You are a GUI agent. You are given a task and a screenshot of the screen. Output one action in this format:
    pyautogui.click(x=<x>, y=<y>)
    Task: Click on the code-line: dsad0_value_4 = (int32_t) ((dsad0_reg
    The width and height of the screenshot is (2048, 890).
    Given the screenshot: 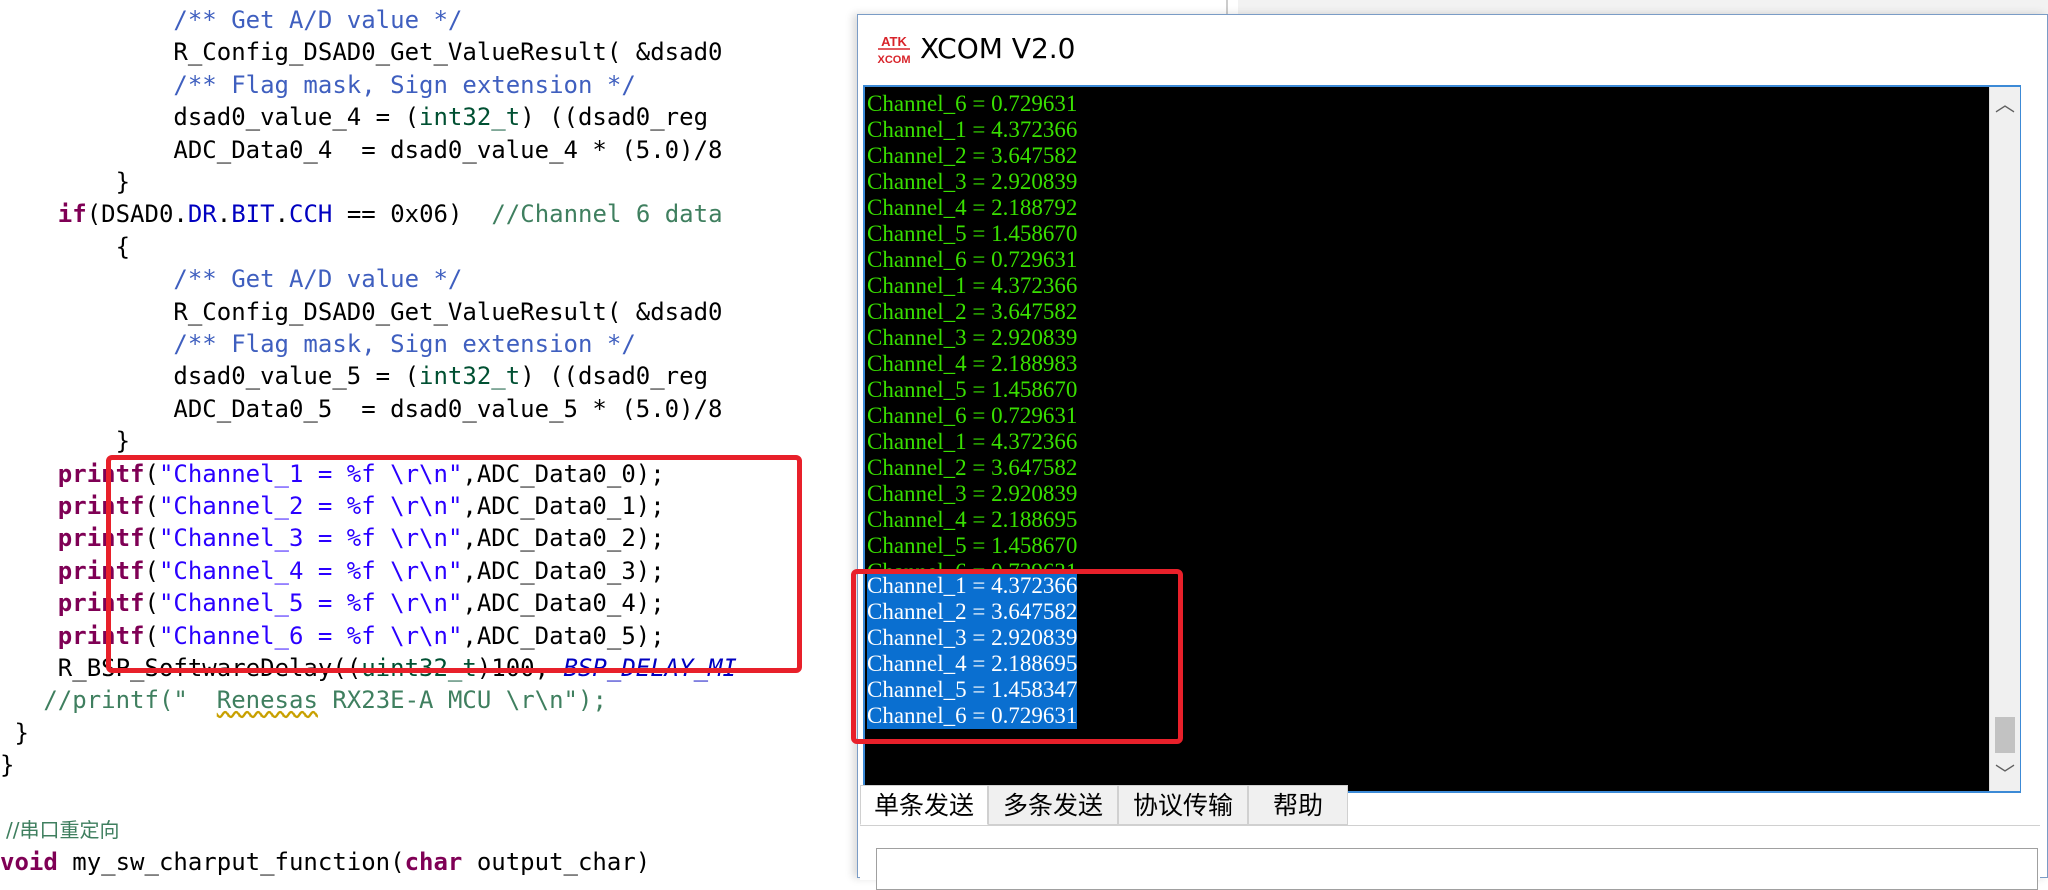 What is the action you would take?
    pyautogui.click(x=354, y=117)
    